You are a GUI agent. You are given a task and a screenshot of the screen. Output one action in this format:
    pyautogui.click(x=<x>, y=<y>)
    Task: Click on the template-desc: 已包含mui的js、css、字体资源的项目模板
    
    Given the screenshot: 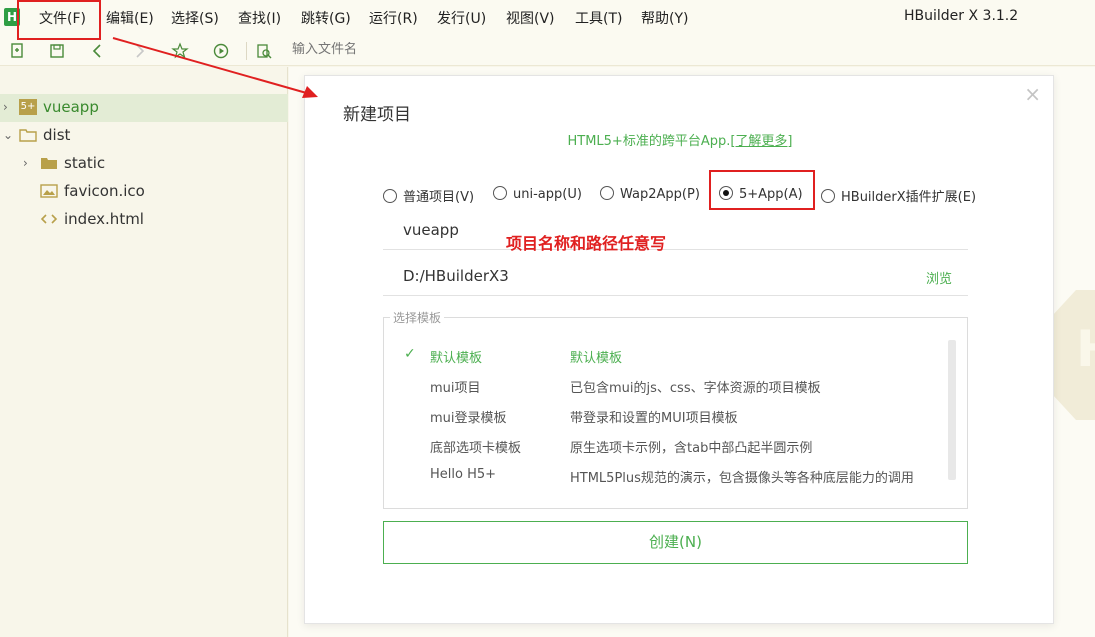 What is the action you would take?
    pyautogui.click(x=695, y=388)
    